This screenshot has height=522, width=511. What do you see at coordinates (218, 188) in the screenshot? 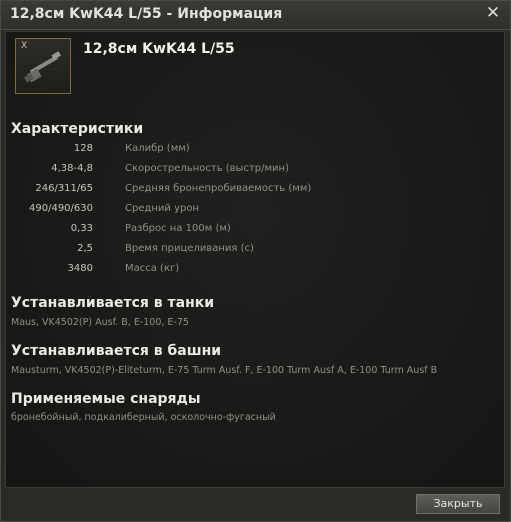
I see `stat-label: Средняя бронепробиваемость (мм)` at bounding box center [218, 188].